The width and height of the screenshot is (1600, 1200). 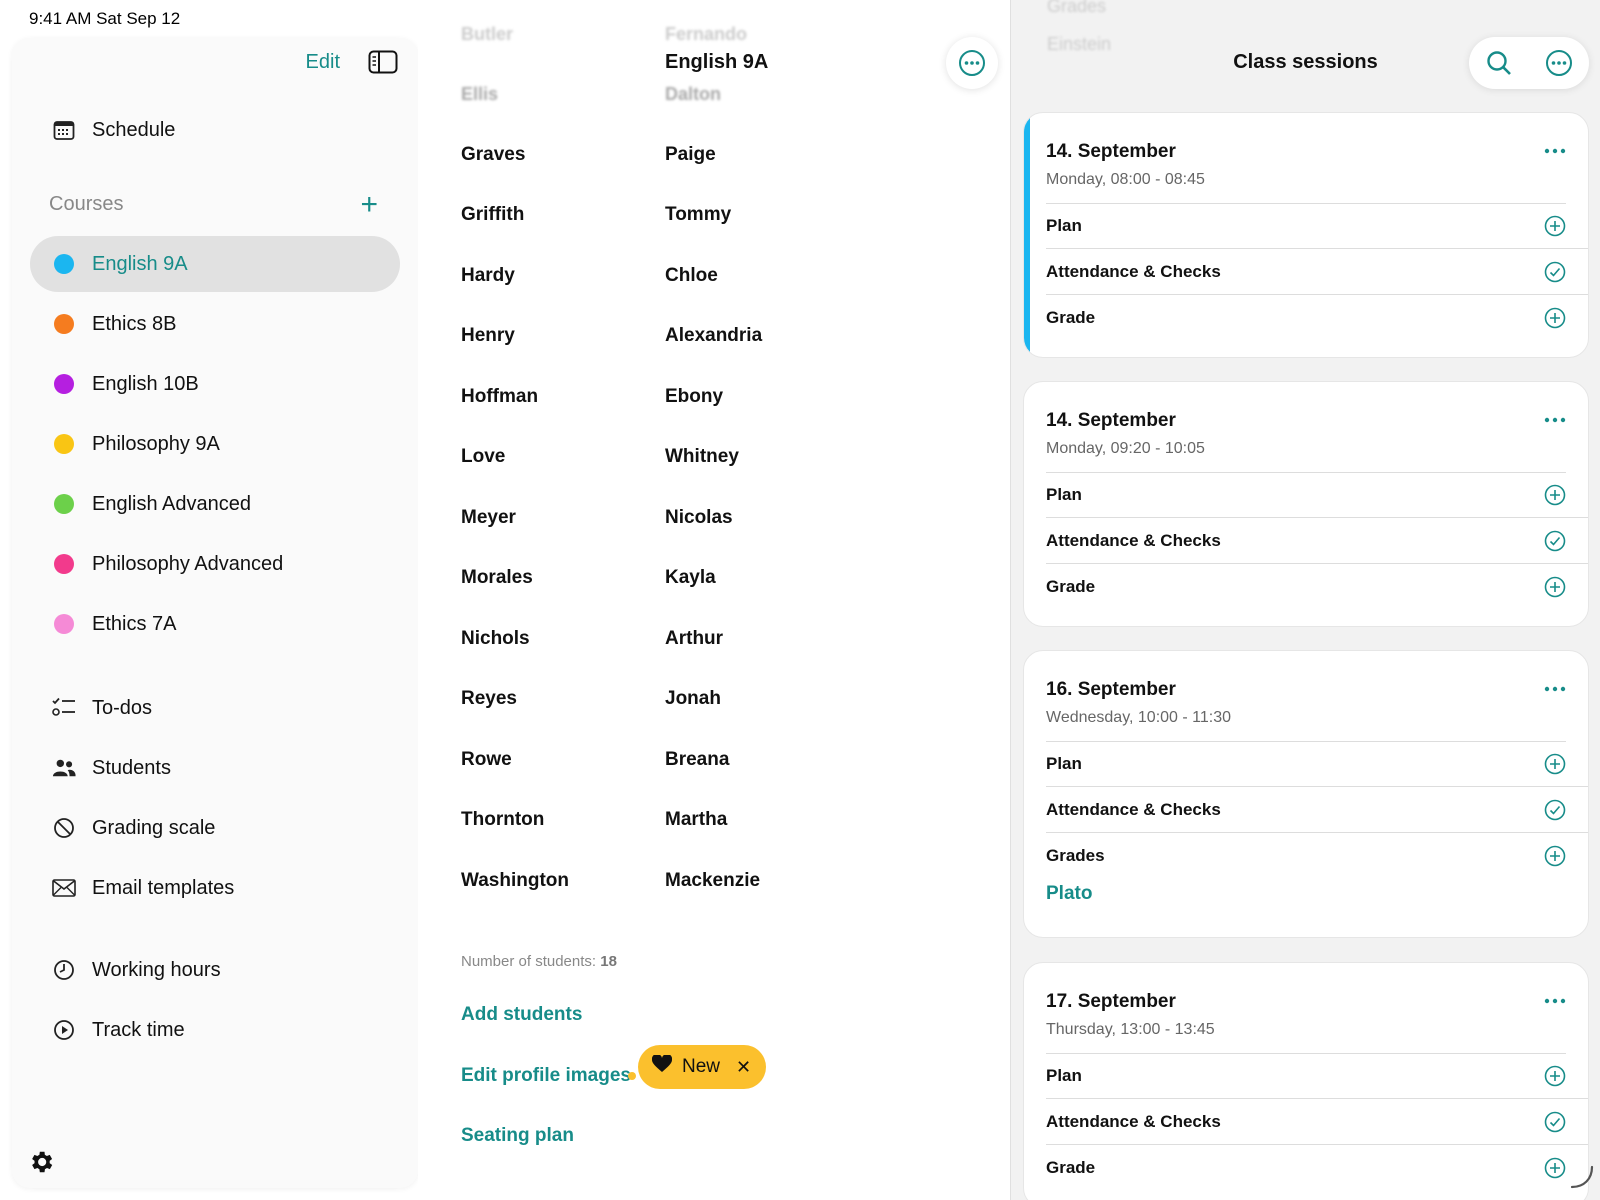 What do you see at coordinates (702, 1067) in the screenshot?
I see `new-feature-badge: New ✕` at bounding box center [702, 1067].